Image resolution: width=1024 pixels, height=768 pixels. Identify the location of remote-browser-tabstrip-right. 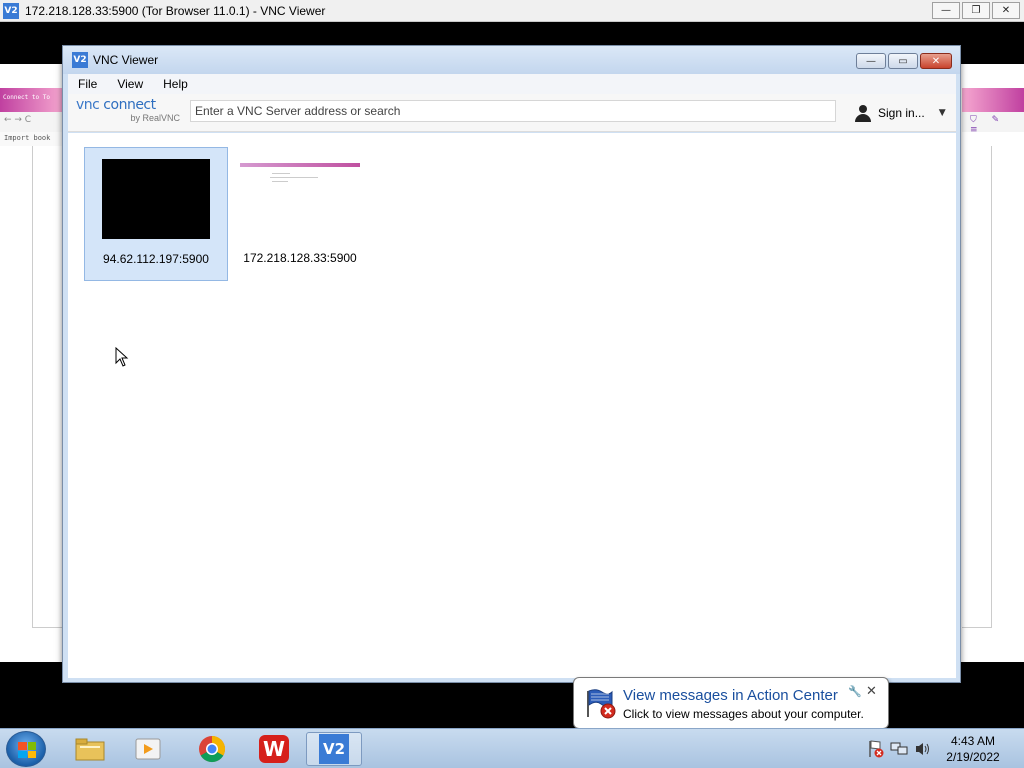
(993, 100).